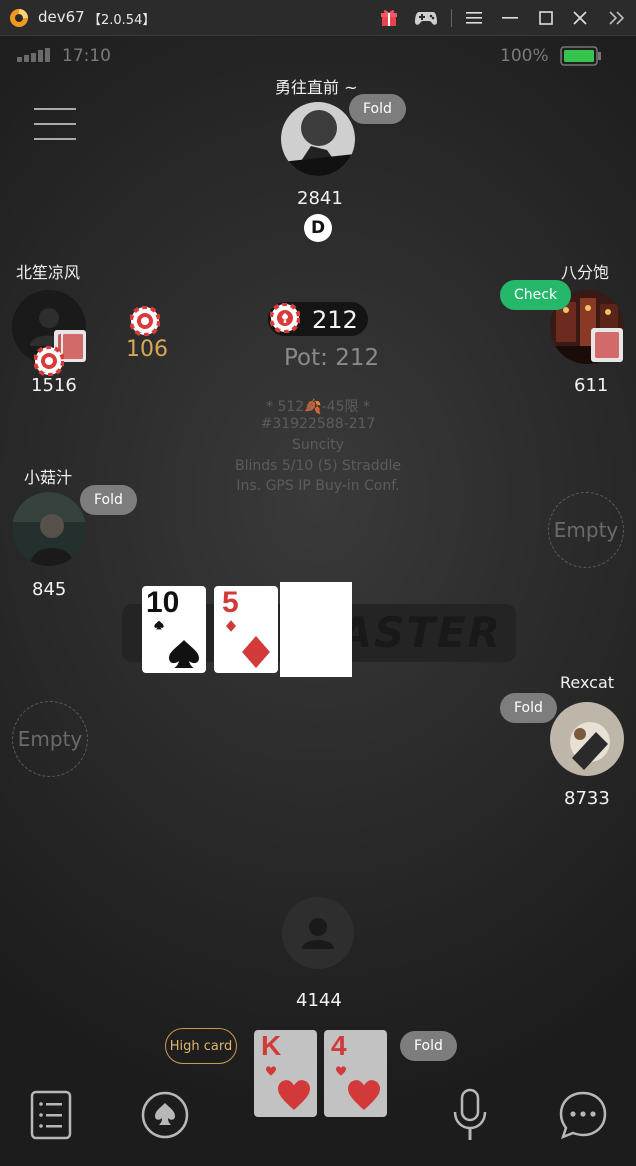 The height and width of the screenshot is (1166, 636). Describe the element at coordinates (332, 358) in the screenshot. I see `pot-total: Pot: 212` at that location.